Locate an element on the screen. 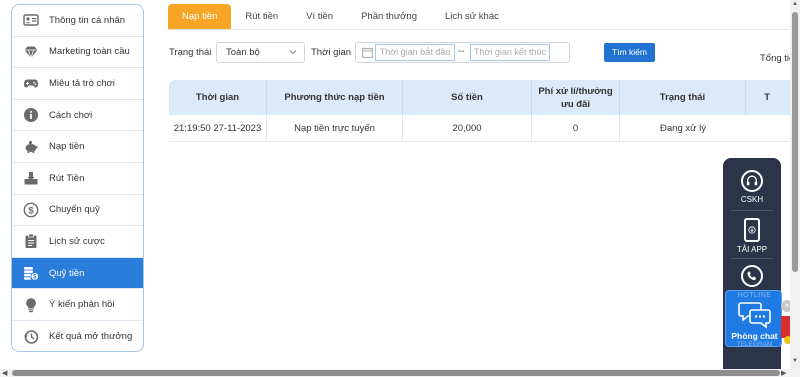  sidebar-item-profile: Thông tin cá nhân is located at coordinates (77, 21).